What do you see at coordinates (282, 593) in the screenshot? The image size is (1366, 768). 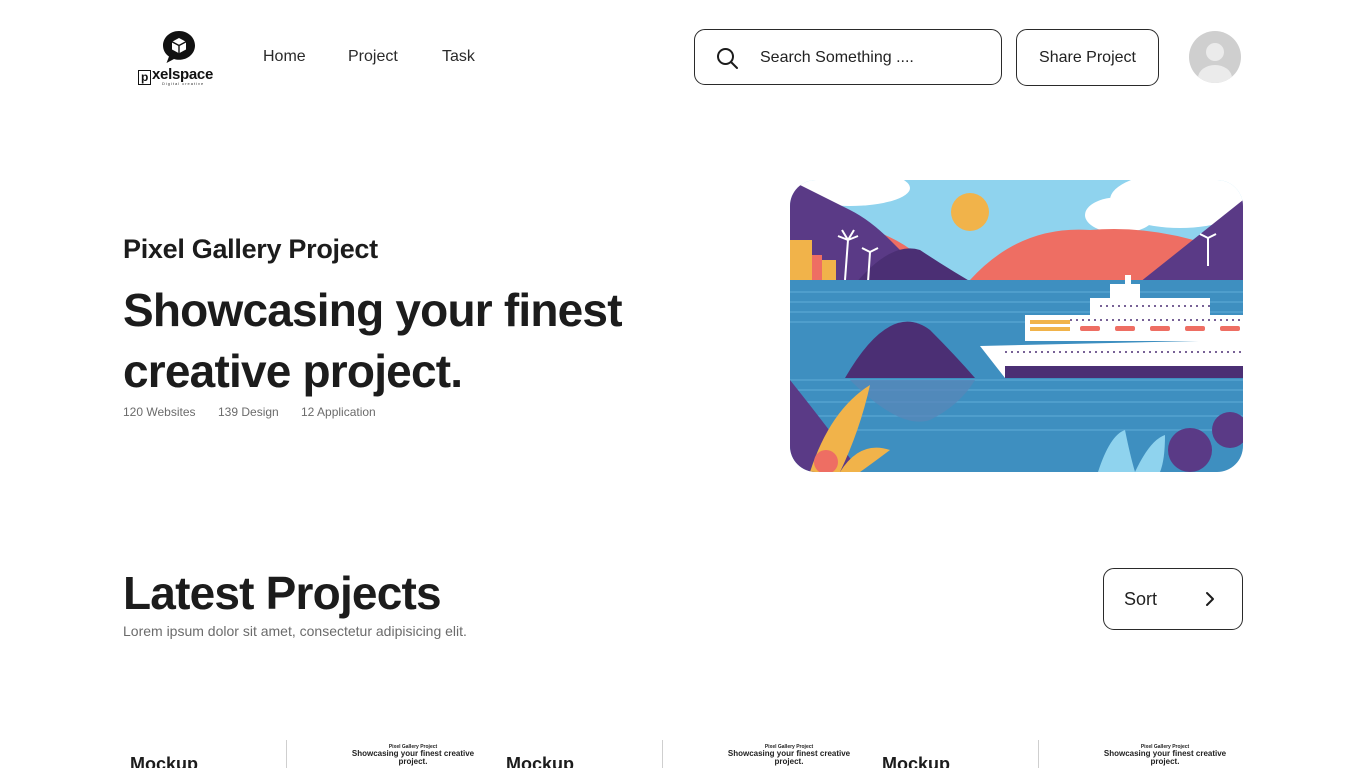 I see `latest-projects-title: Latest Projects` at bounding box center [282, 593].